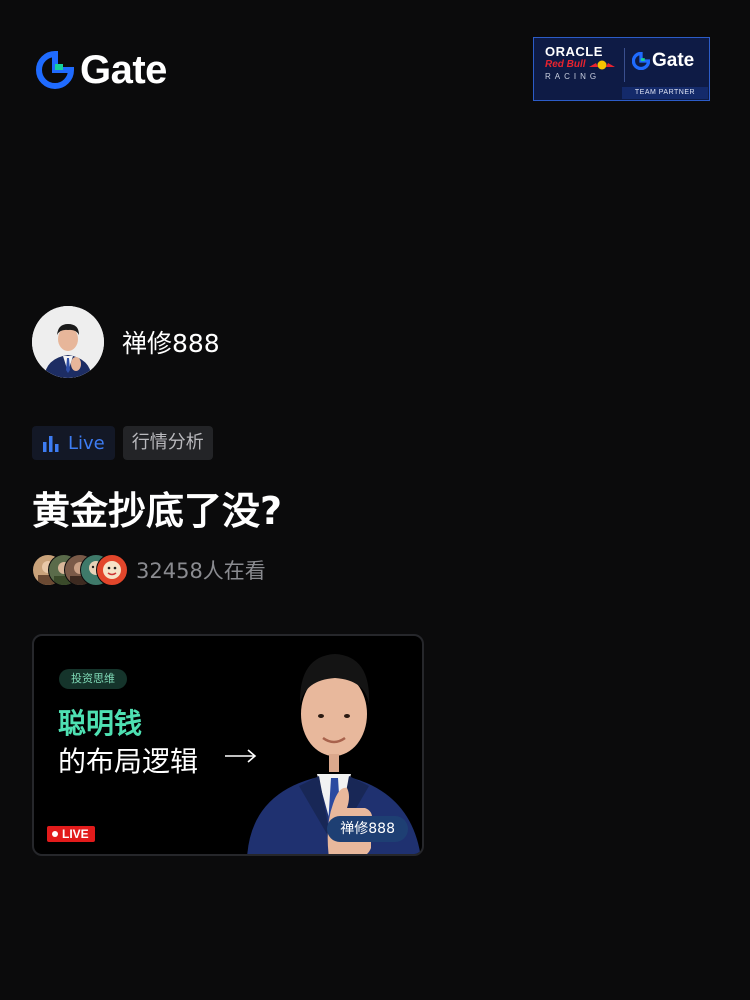  I want to click on live-tag-label: Live, so click(86, 443).